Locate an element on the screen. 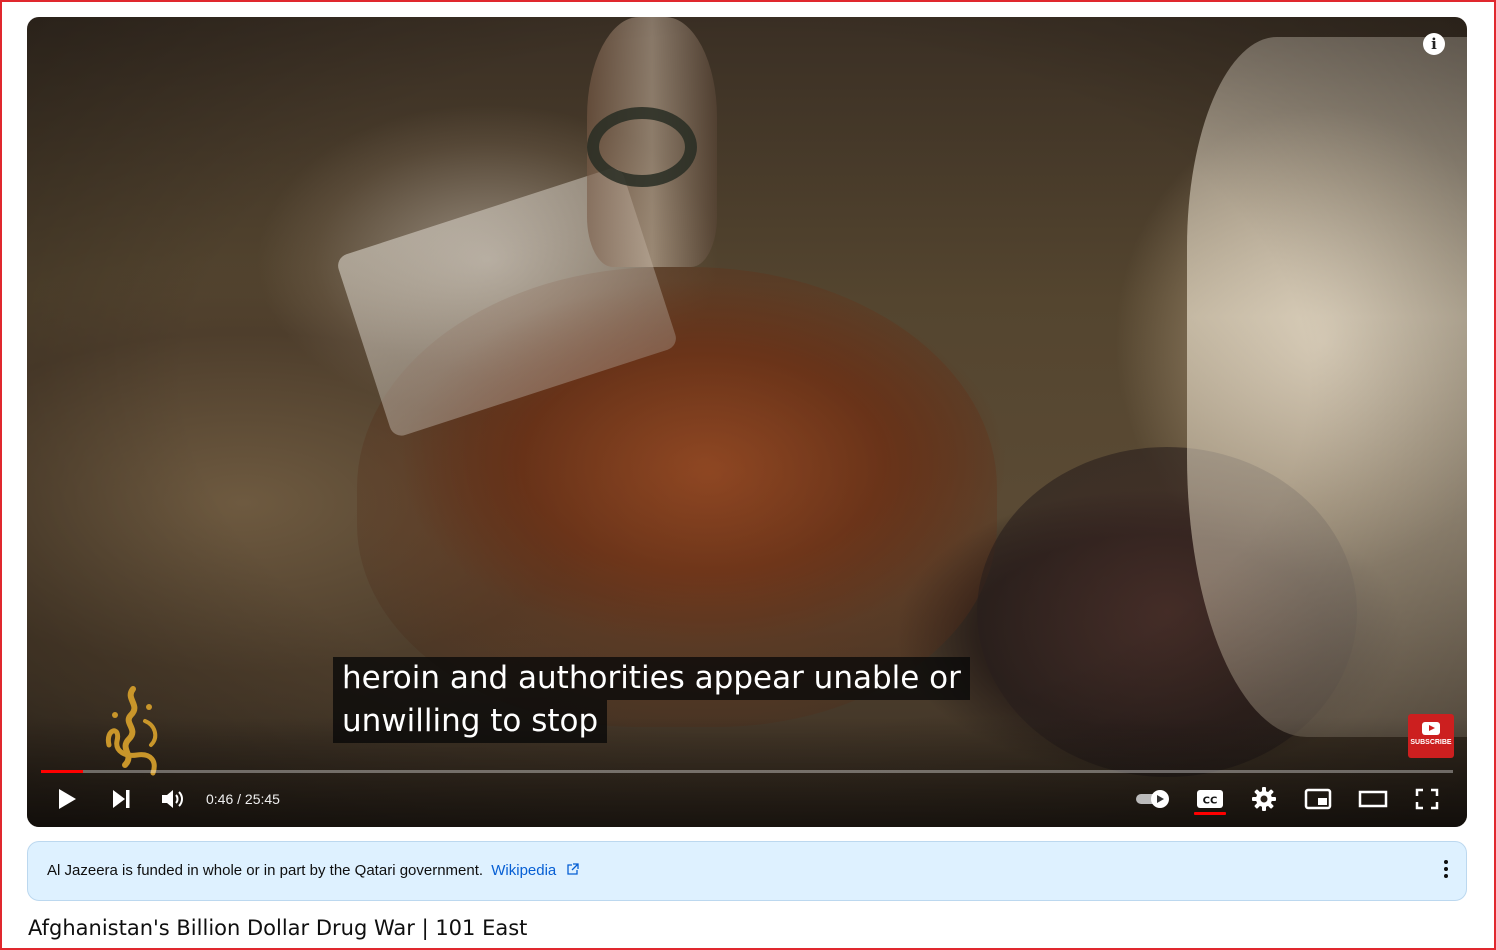 This screenshot has height=950, width=1496. caption-line-2: unwilling to stop is located at coordinates (470, 721).